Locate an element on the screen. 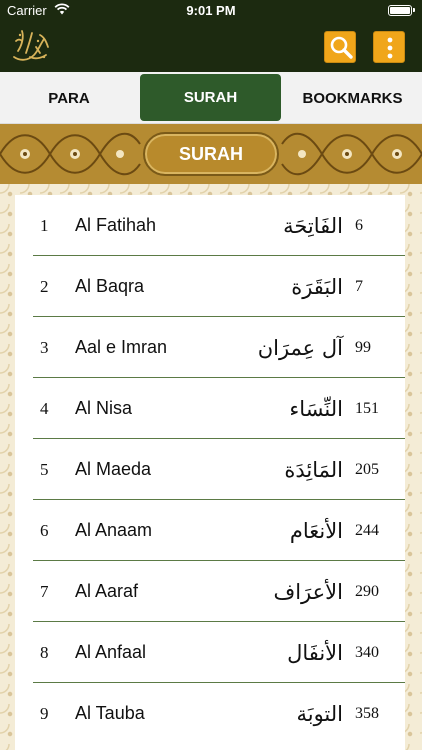  surah-number: 4 is located at coordinates (44, 408).